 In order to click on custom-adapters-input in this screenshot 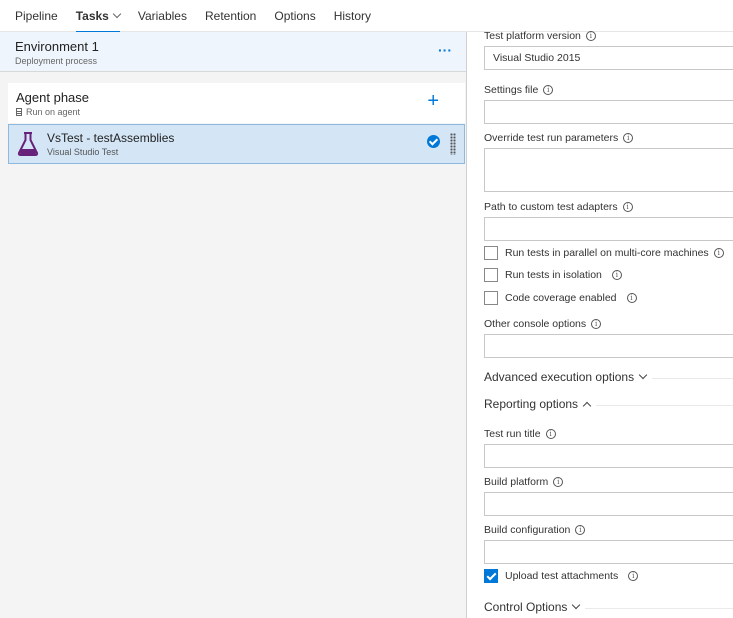, I will do `click(608, 229)`.